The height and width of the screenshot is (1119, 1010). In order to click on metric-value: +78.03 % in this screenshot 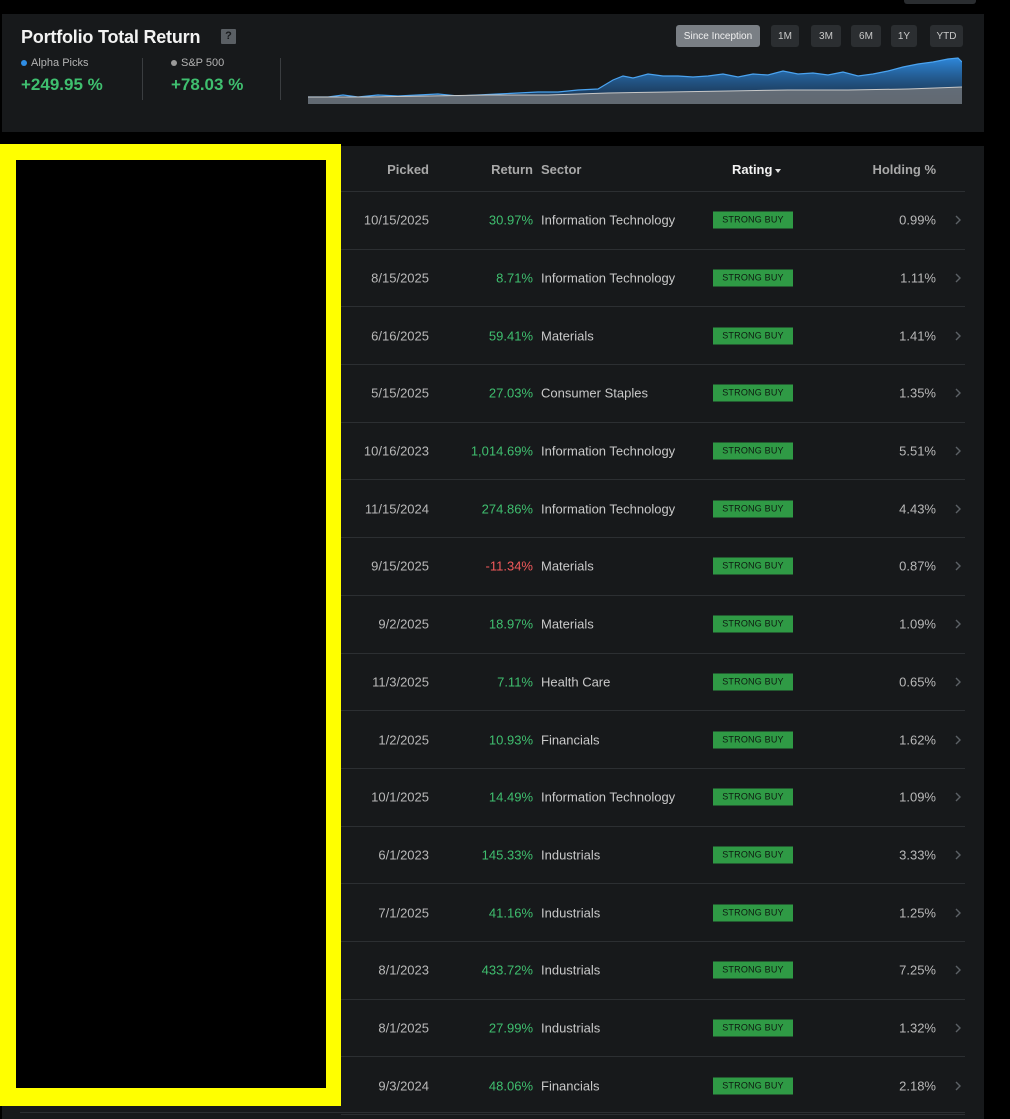, I will do `click(207, 84)`.